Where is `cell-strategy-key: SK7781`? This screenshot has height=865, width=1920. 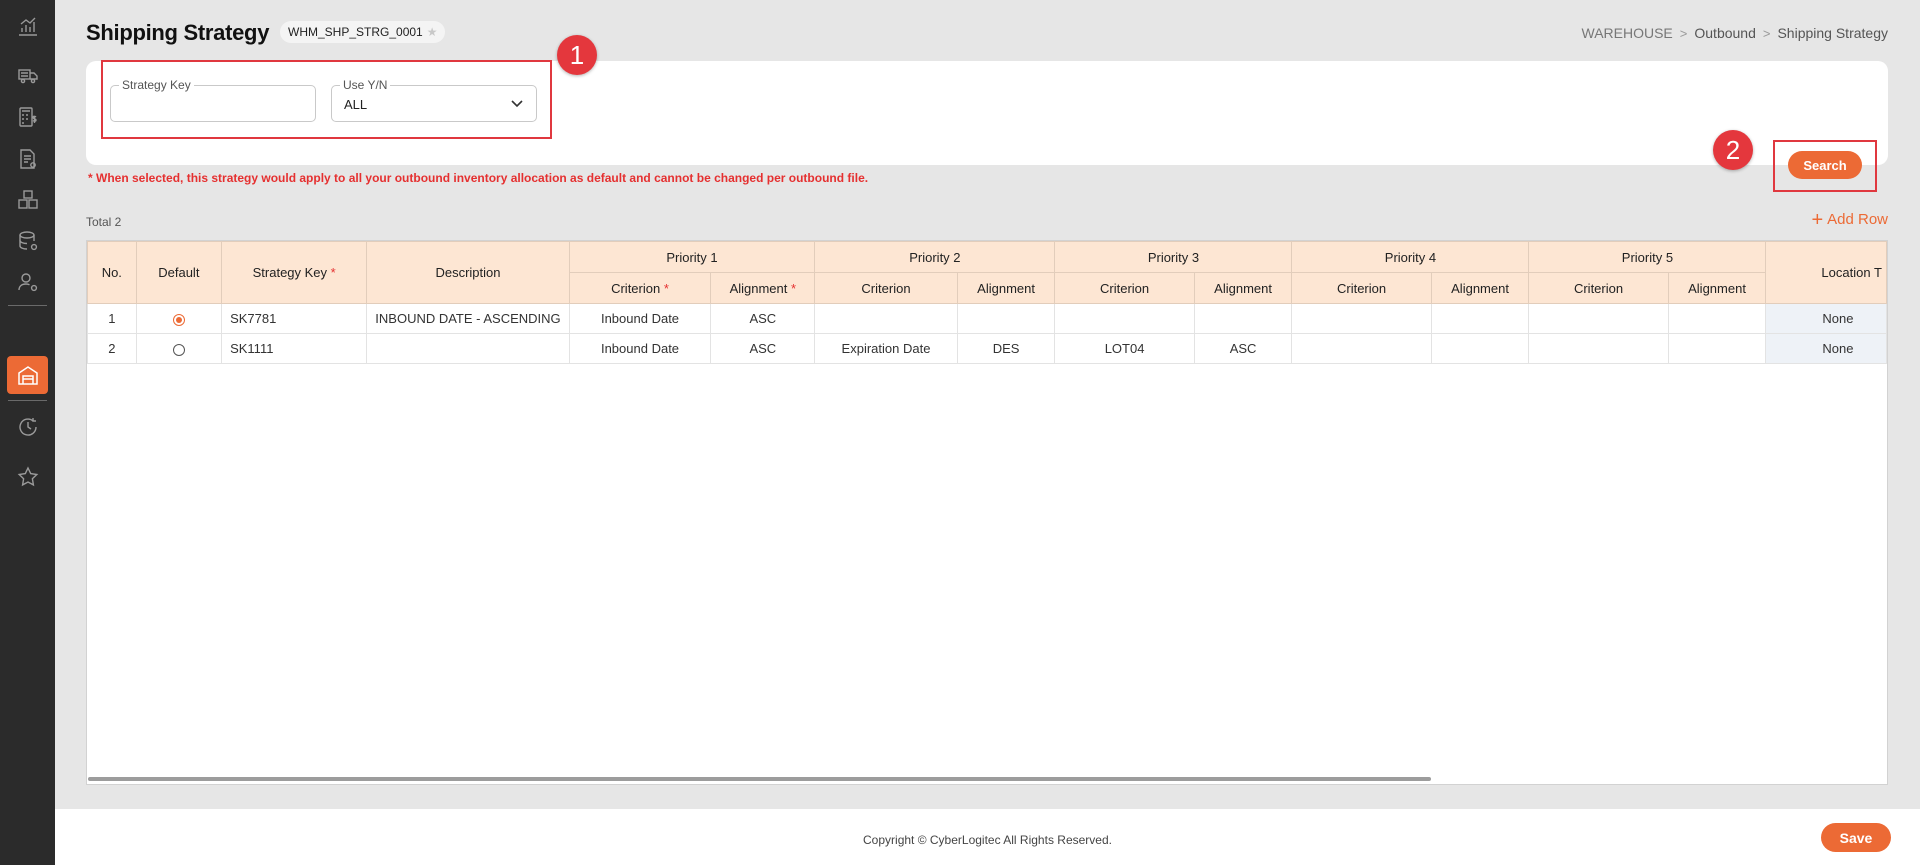
cell-strategy-key: SK7781 is located at coordinates (294, 318).